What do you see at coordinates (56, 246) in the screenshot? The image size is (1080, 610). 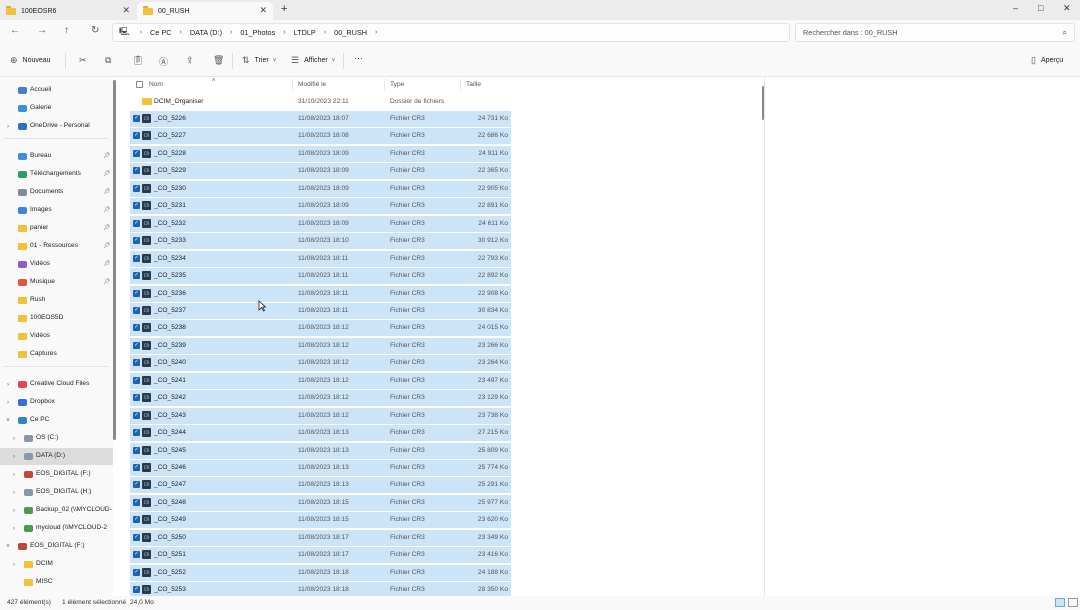 I see `sidebar-item: 01 - Ressources 📌︎` at bounding box center [56, 246].